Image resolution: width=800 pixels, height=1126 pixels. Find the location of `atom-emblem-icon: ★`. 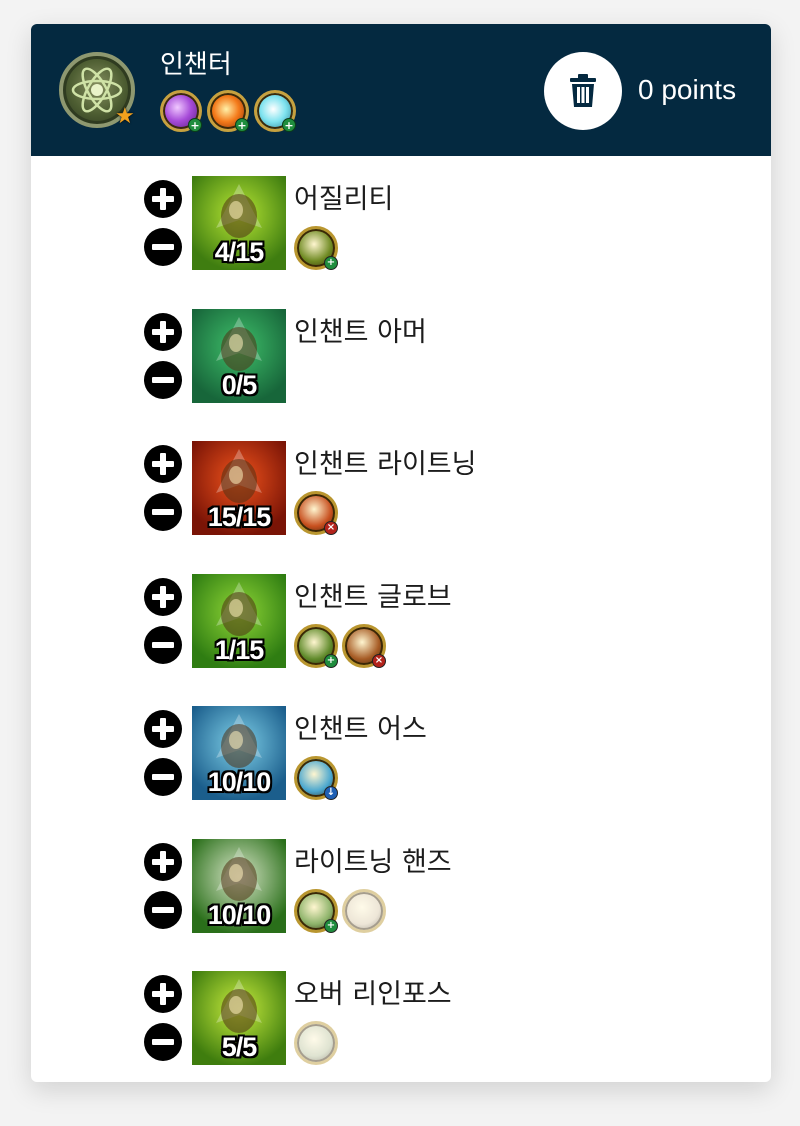

atom-emblem-icon: ★ is located at coordinates (97, 90).